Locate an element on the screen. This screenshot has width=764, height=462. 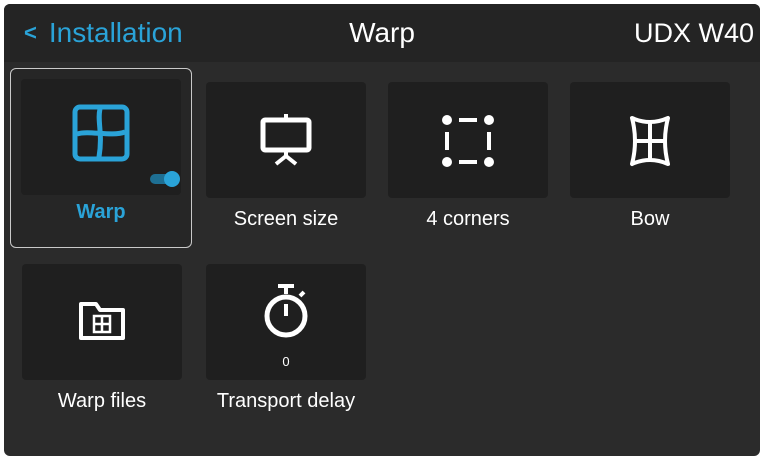
tile-warp: Warp is located at coordinates (101, 158).